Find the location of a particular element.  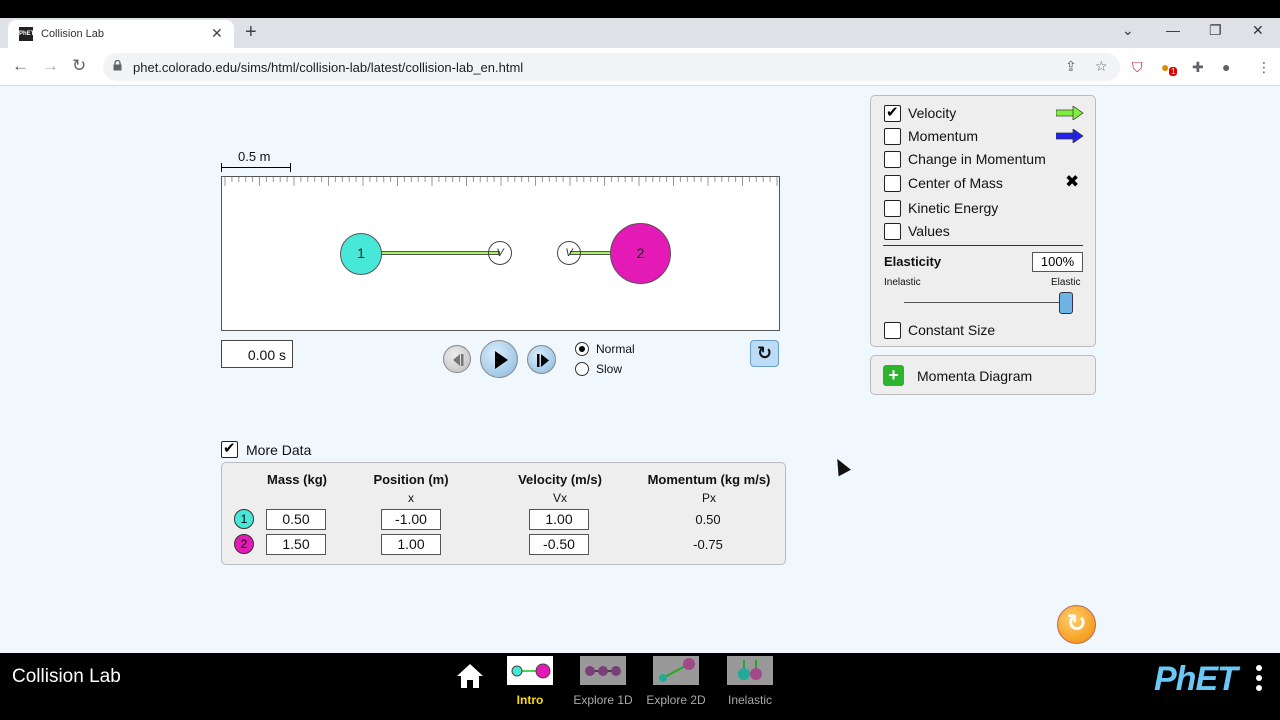

phet-logo: PhET is located at coordinates (1196, 679).